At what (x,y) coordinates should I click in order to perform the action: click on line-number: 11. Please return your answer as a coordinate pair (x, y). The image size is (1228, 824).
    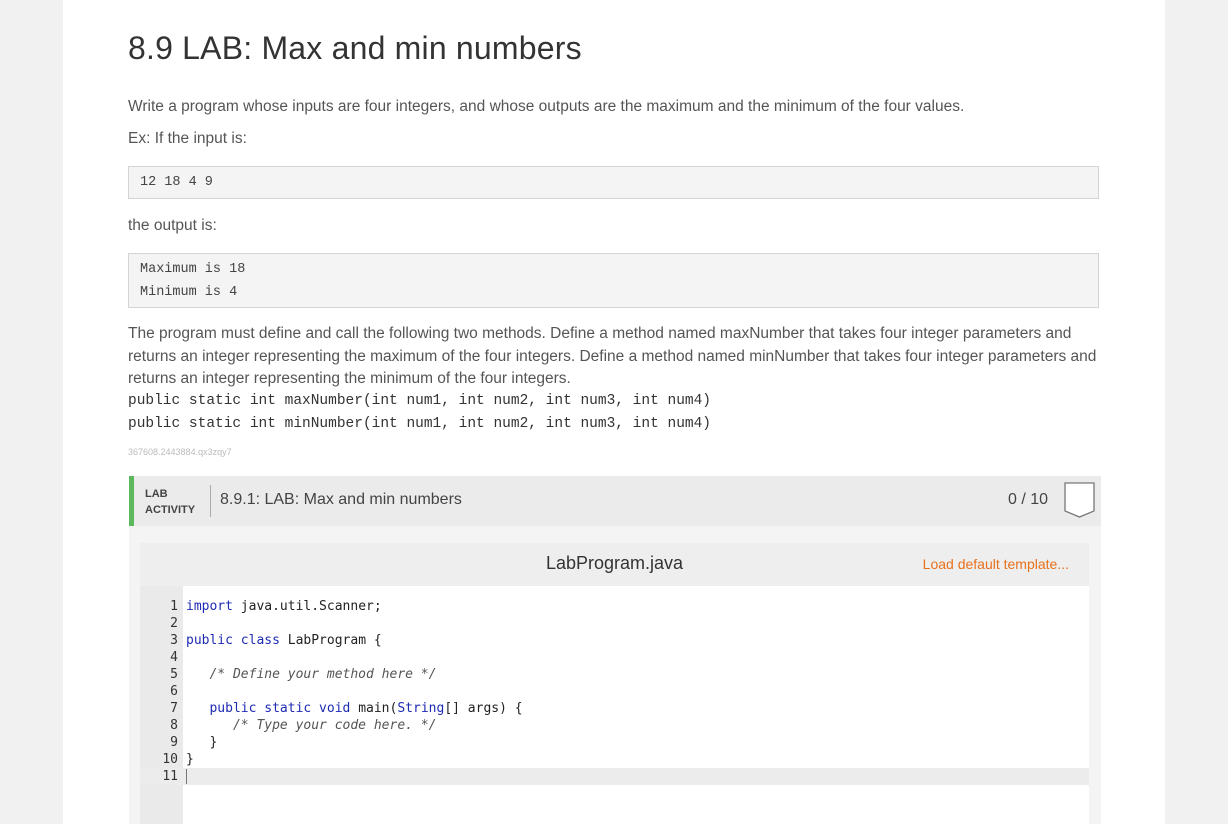
    Looking at the image, I should click on (170, 776).